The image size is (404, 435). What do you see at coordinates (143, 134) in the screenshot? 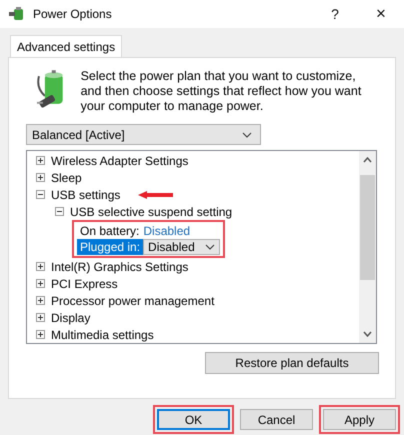
I see `plan-dropdown: Balanced [Active]` at bounding box center [143, 134].